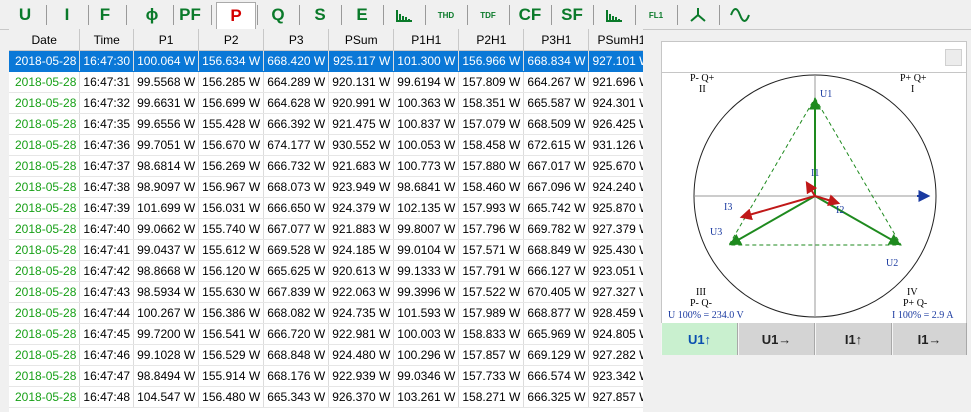  Describe the element at coordinates (231, 292) in the screenshot. I see `table-cell-p2: 155.630 W` at that location.